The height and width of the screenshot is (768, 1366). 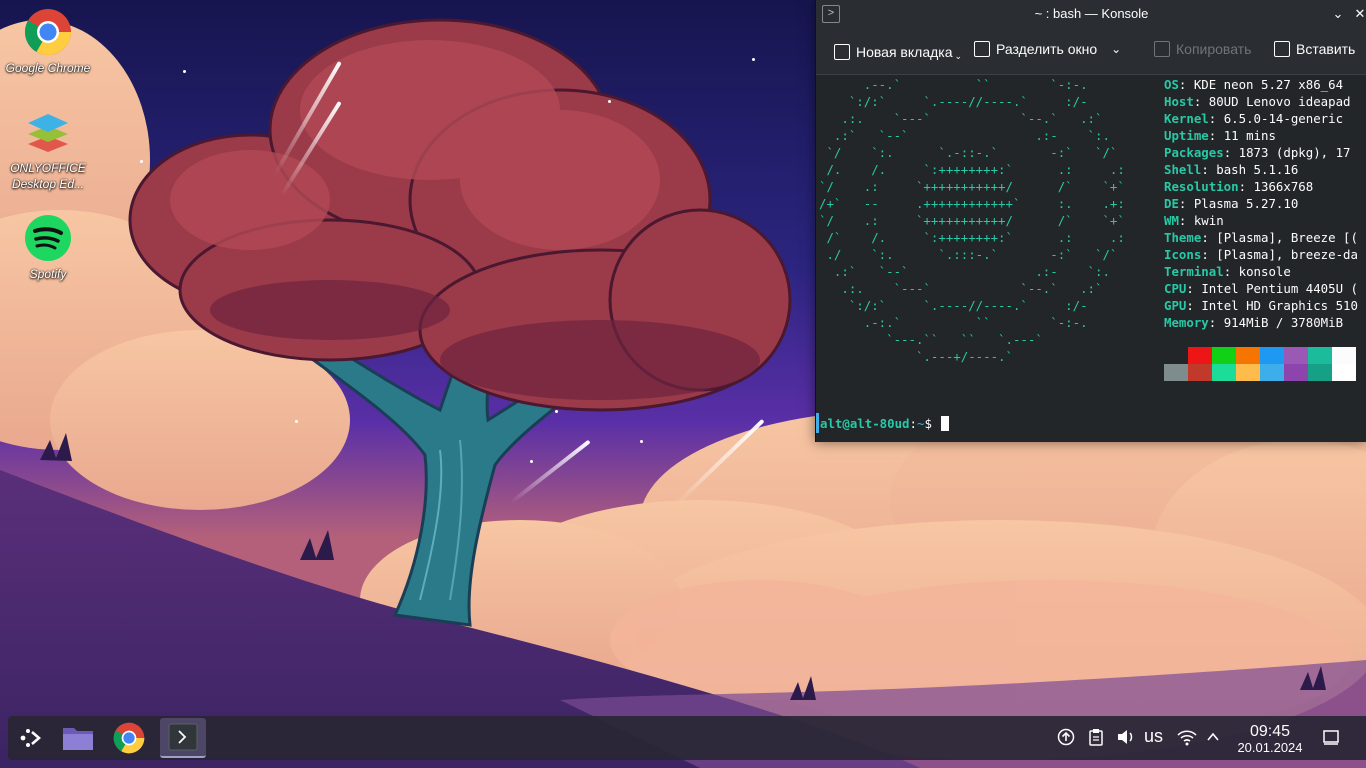 I want to click on new-tab-label: Новая вкладка, so click(x=904, y=51).